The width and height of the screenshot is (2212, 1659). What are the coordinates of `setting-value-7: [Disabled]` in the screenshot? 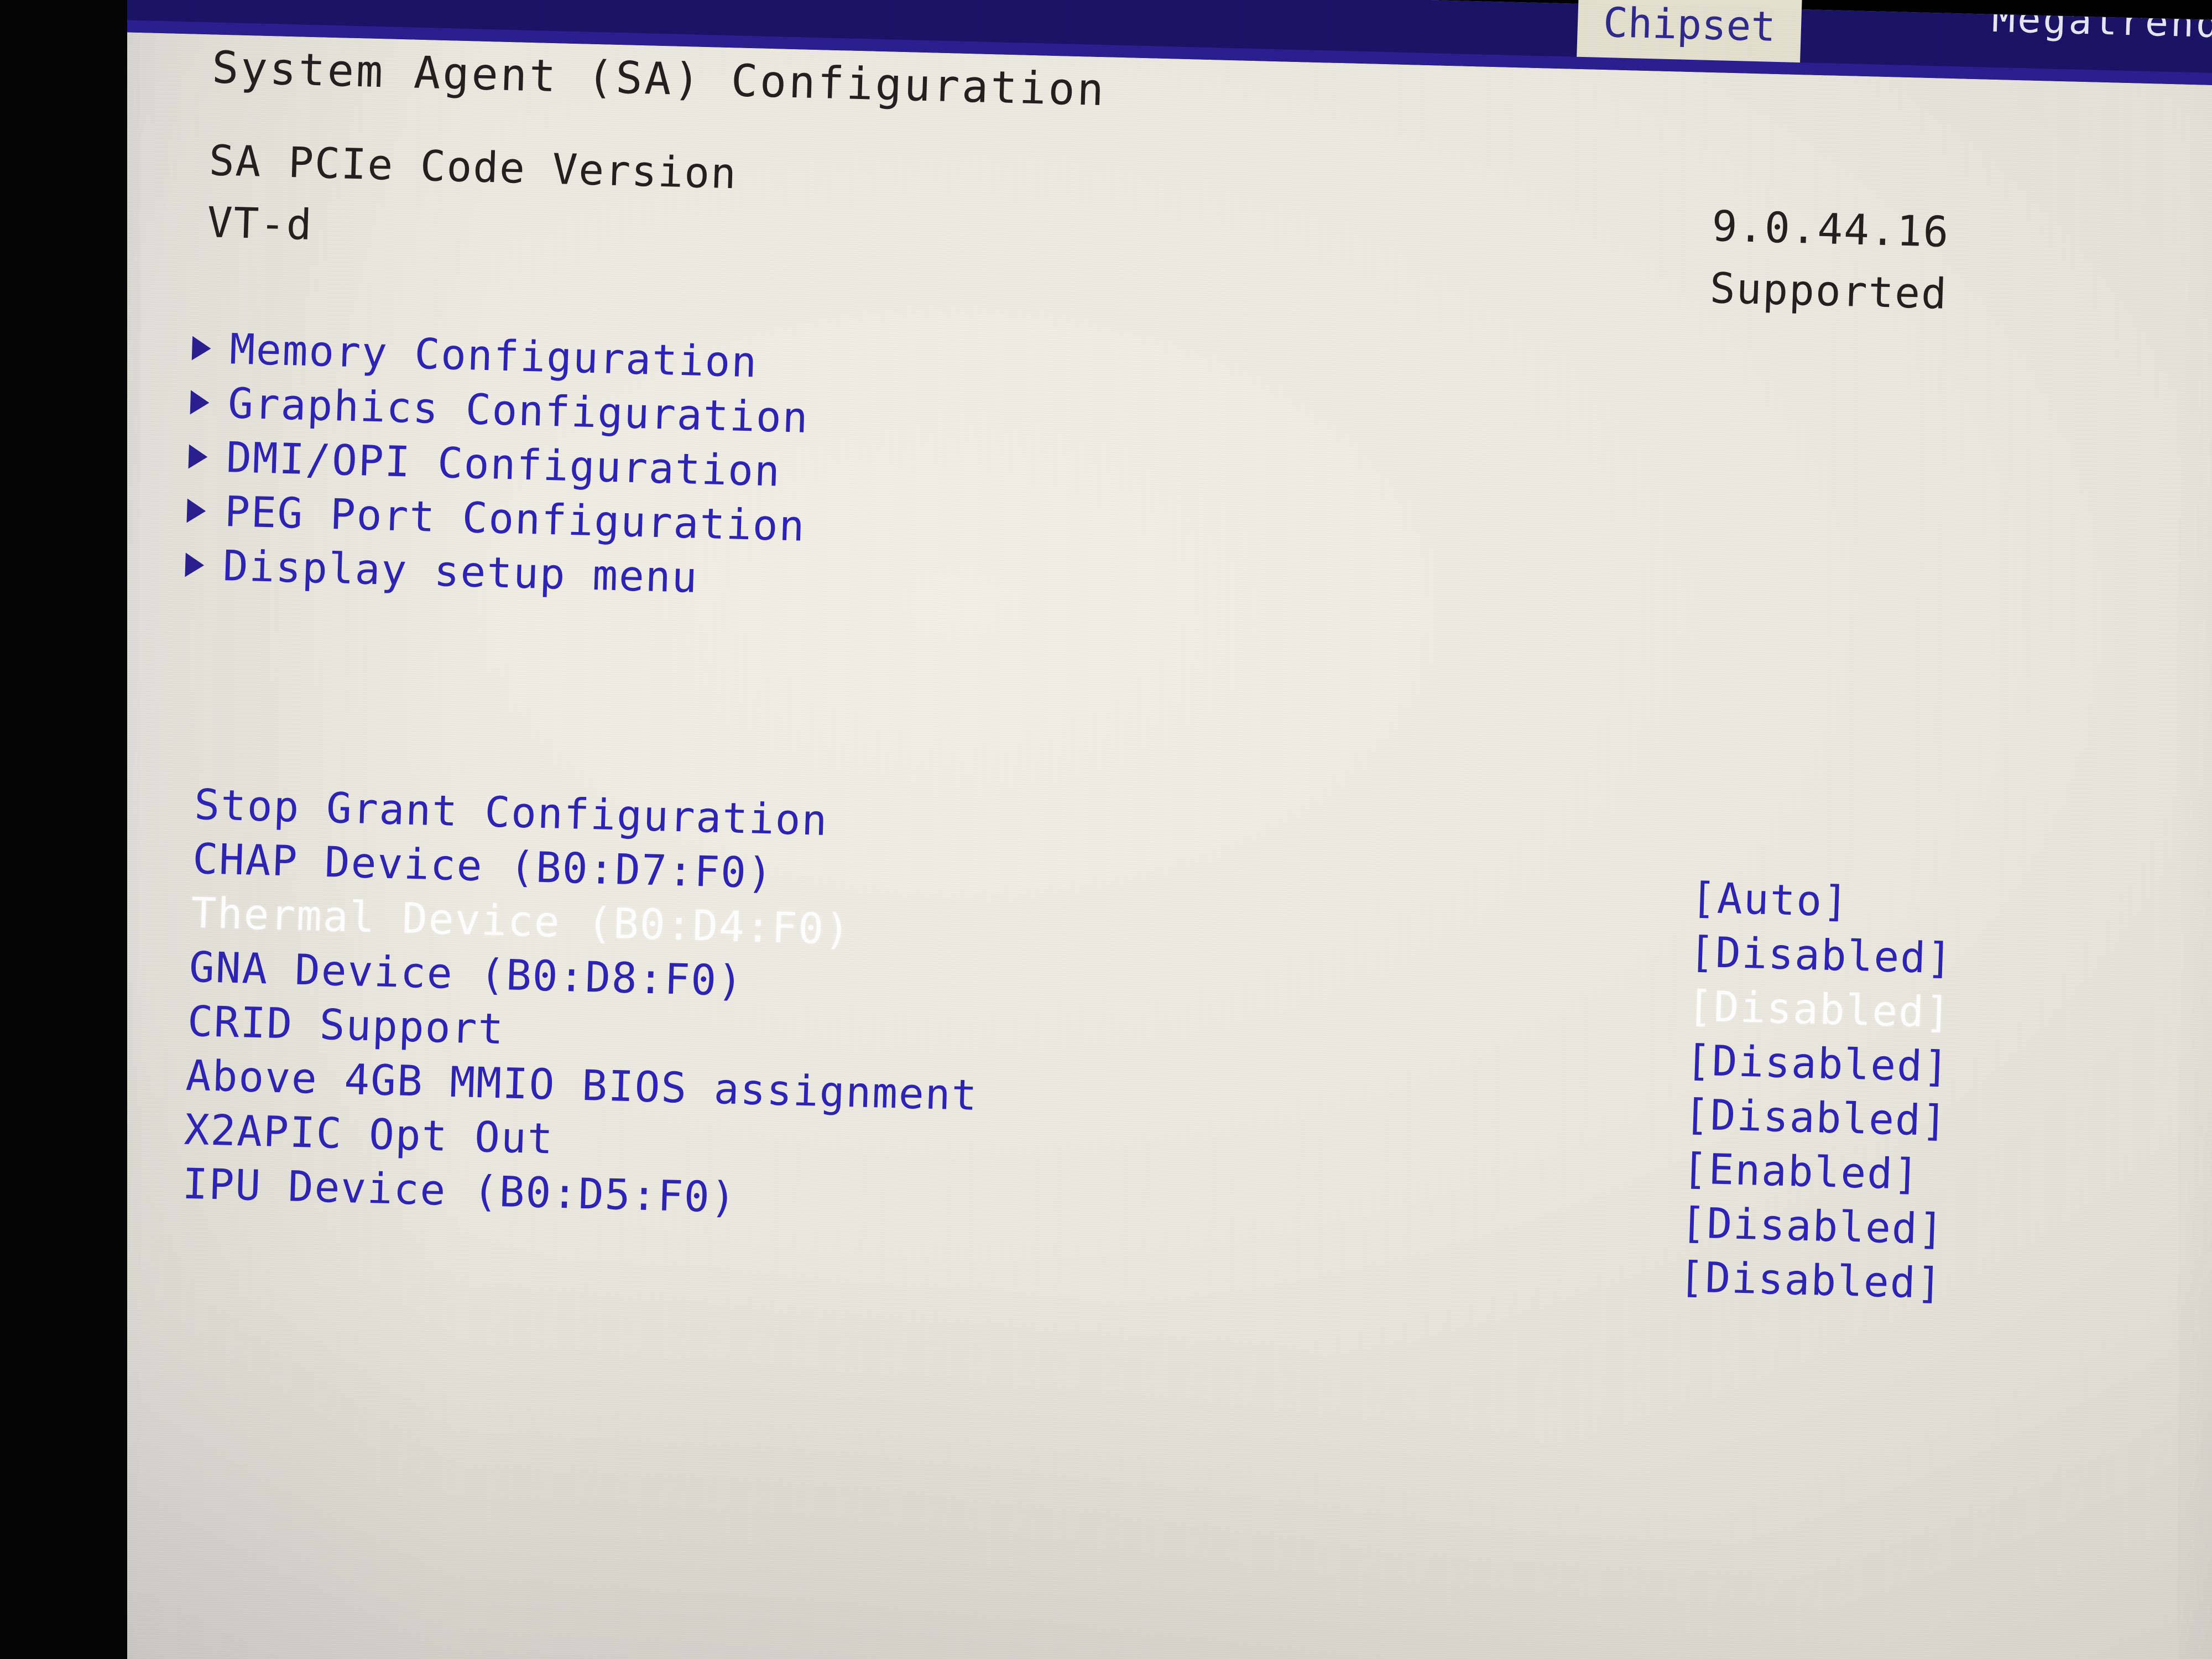 It's located at (1813, 1226).